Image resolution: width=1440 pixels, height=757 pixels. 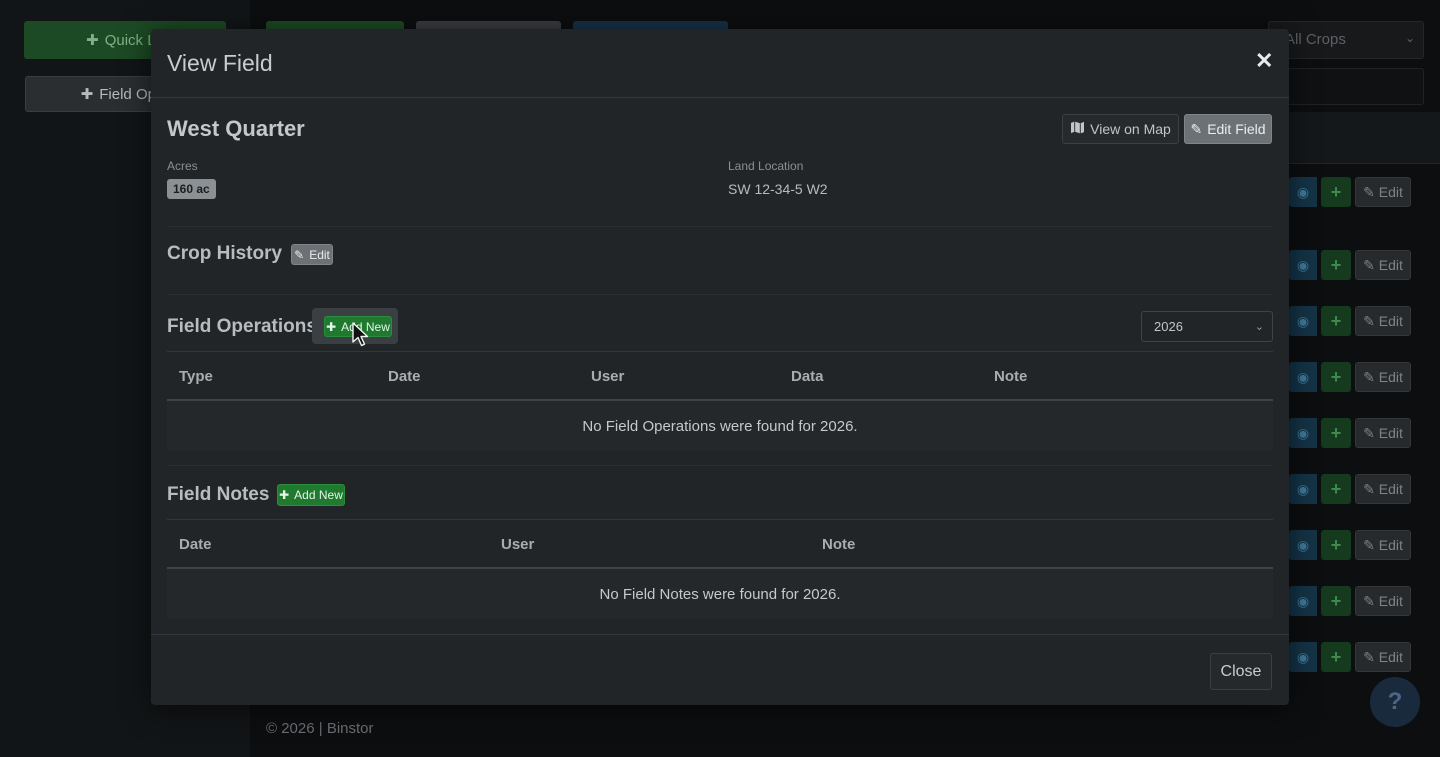 I want to click on field-notes-table-header: Date User Note, so click(x=720, y=544).